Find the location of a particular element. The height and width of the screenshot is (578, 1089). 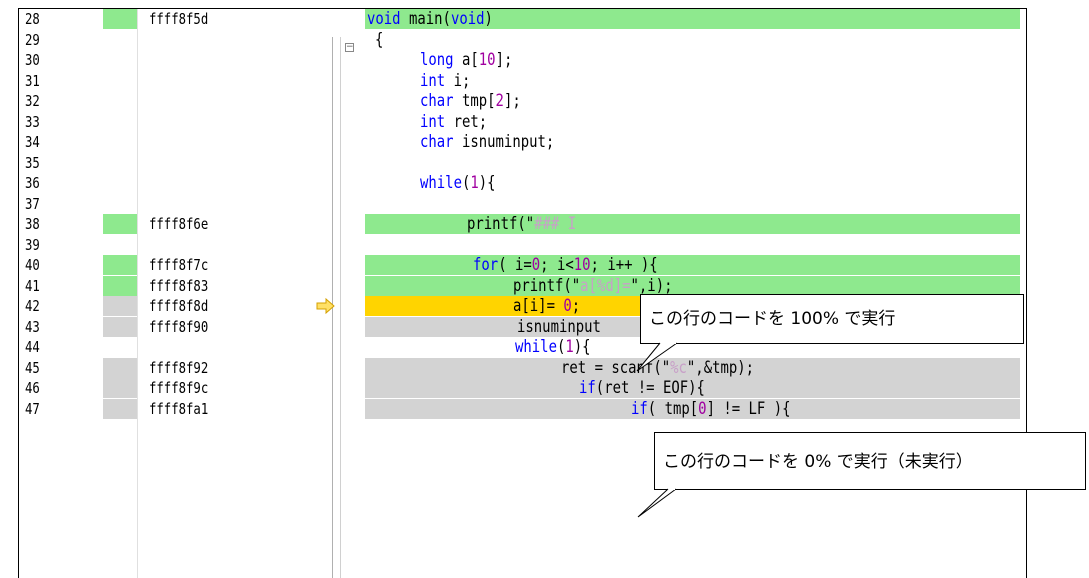

source-line: 36 while(1){ is located at coordinates (522, 183).